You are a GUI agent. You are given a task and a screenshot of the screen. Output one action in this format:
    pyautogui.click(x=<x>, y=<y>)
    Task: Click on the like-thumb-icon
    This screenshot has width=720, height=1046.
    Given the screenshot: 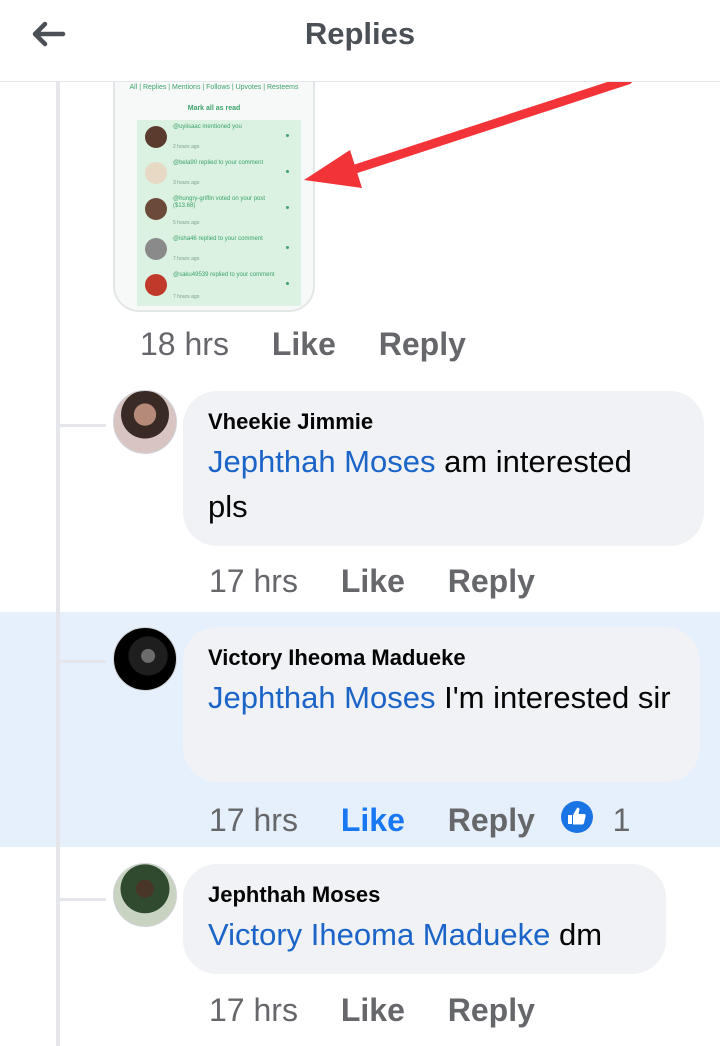 What is the action you would take?
    pyautogui.click(x=577, y=821)
    